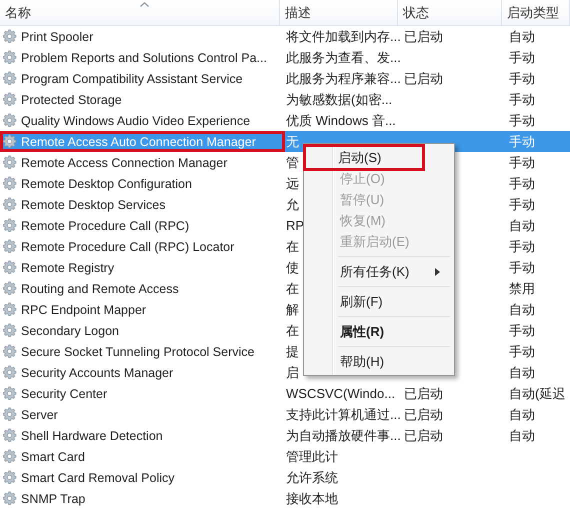  What do you see at coordinates (67, 267) in the screenshot?
I see `service-name: Remote Registry` at bounding box center [67, 267].